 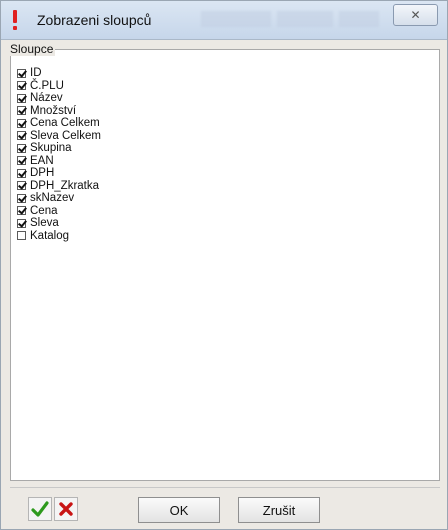 What do you see at coordinates (15, 20) in the screenshot?
I see `exclamation-icon` at bounding box center [15, 20].